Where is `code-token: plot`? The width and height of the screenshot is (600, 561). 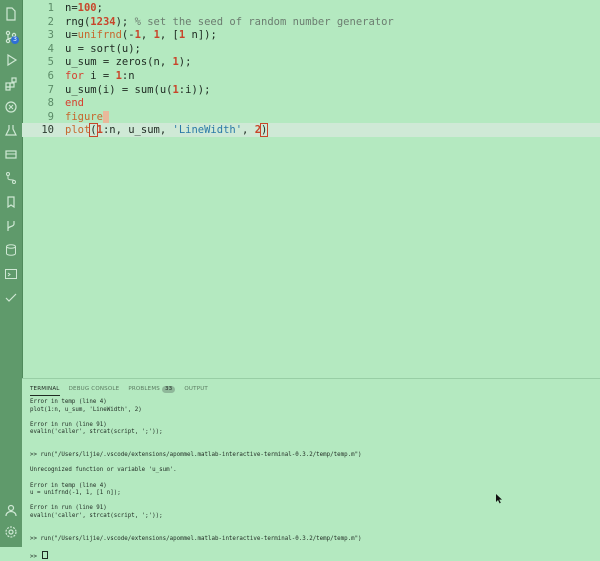 code-token: plot is located at coordinates (78, 130).